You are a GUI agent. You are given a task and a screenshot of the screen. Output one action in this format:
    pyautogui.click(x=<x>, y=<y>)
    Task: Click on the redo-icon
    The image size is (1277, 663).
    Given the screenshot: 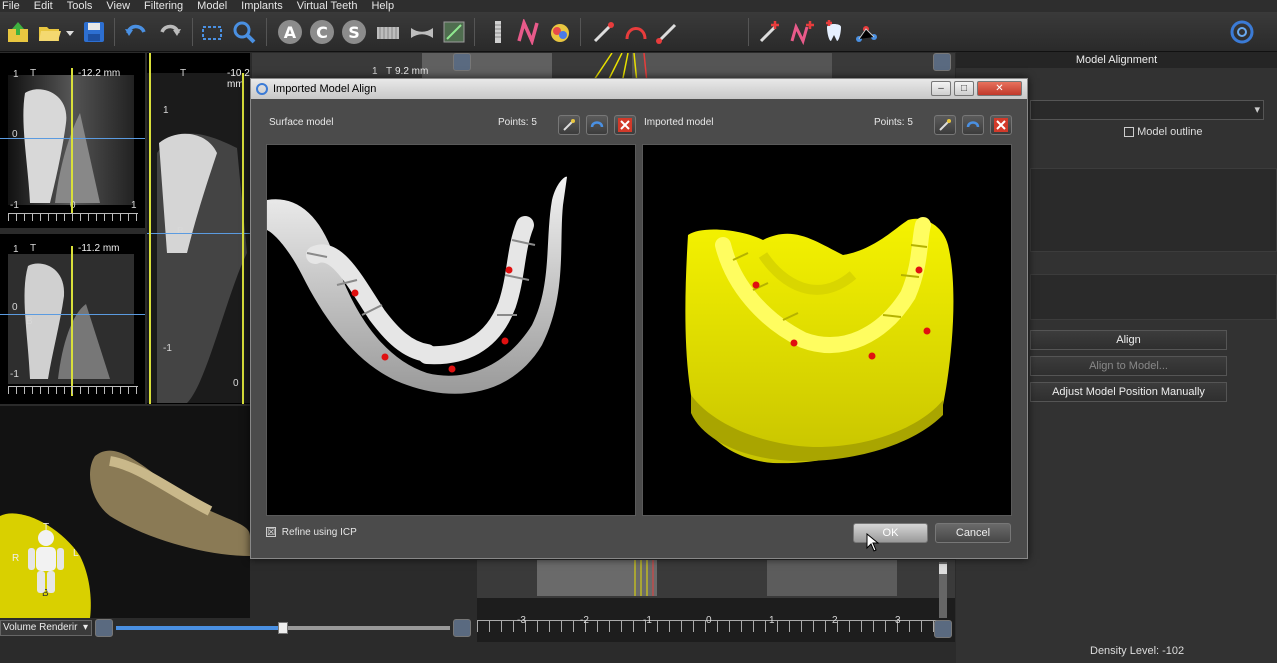 What is the action you would take?
    pyautogui.click(x=170, y=32)
    